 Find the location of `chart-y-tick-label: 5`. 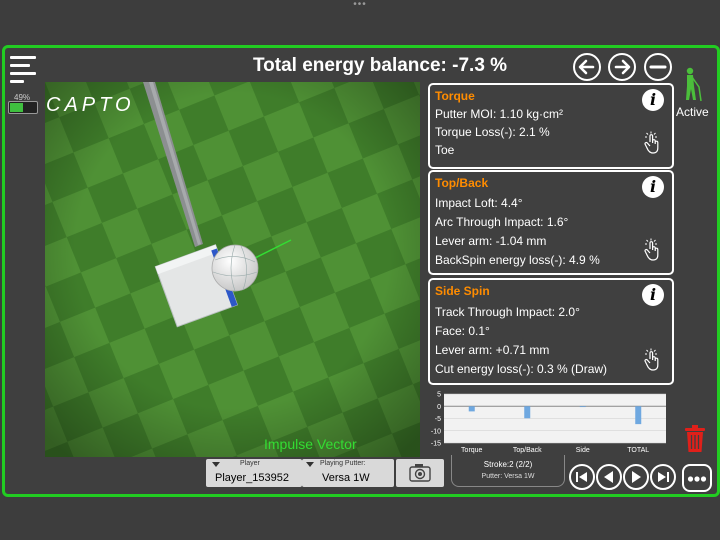

chart-y-tick-label: 5 is located at coordinates (439, 395).